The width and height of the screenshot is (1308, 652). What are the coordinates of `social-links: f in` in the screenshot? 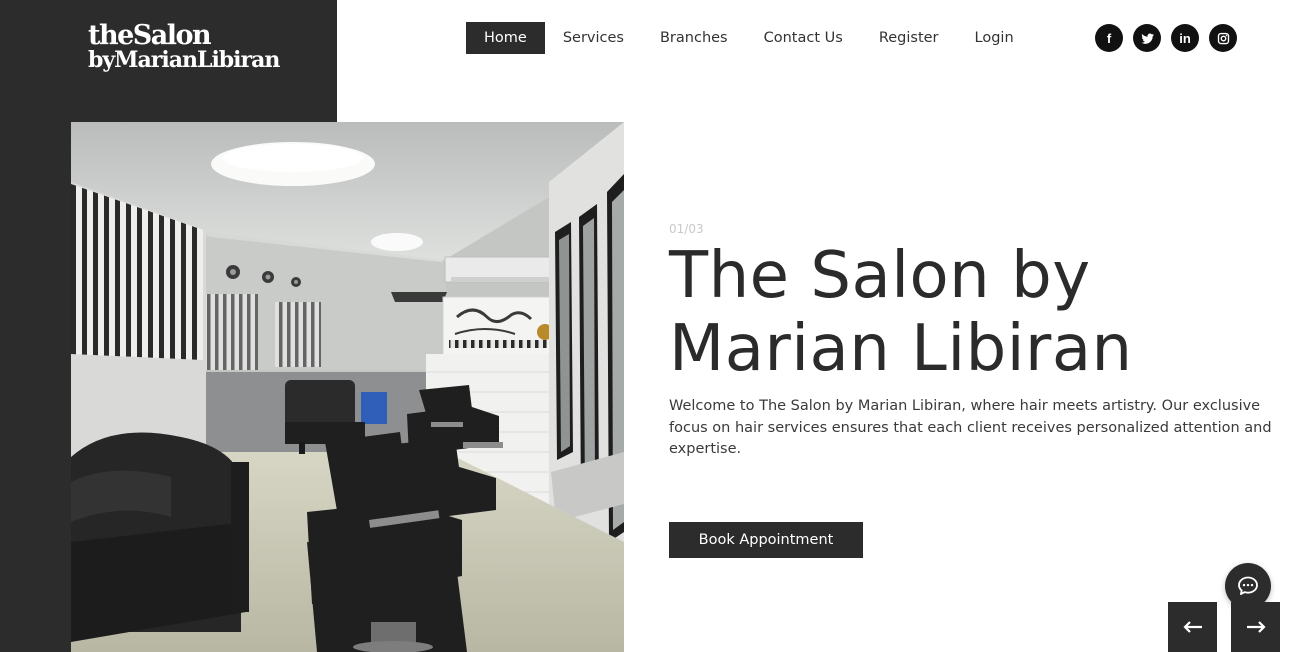 It's located at (1166, 38).